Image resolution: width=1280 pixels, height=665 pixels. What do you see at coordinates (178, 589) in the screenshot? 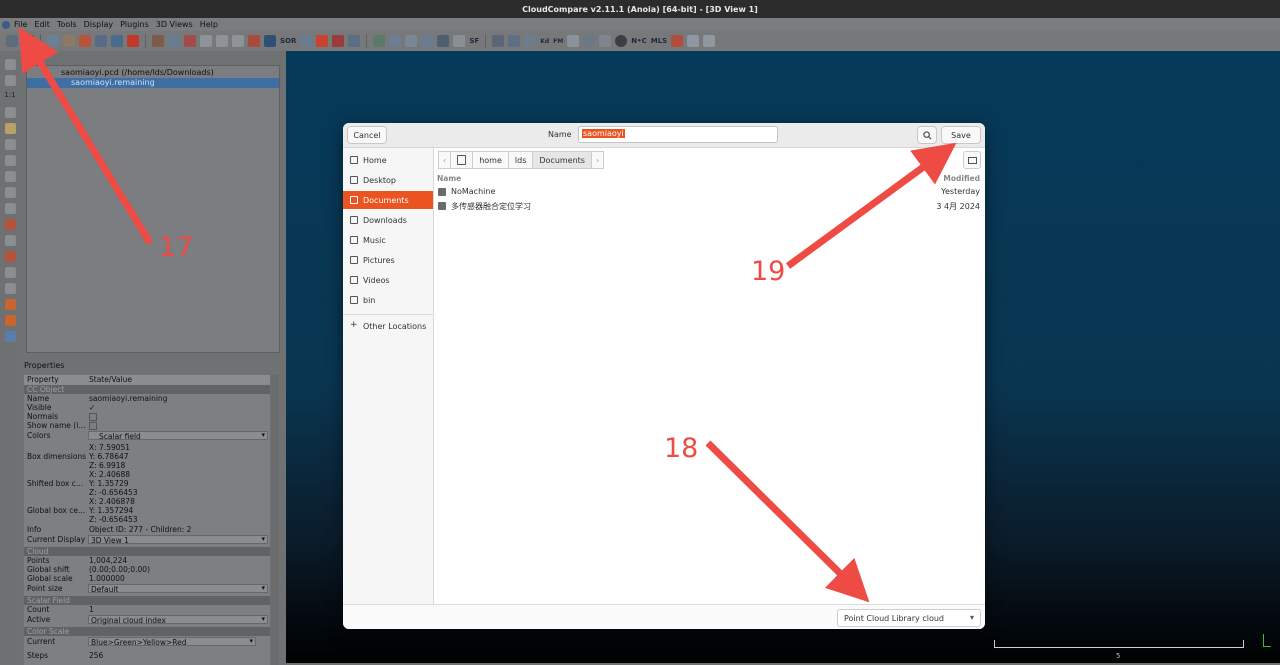
I see `point-size-dropdown: Default` at bounding box center [178, 589].